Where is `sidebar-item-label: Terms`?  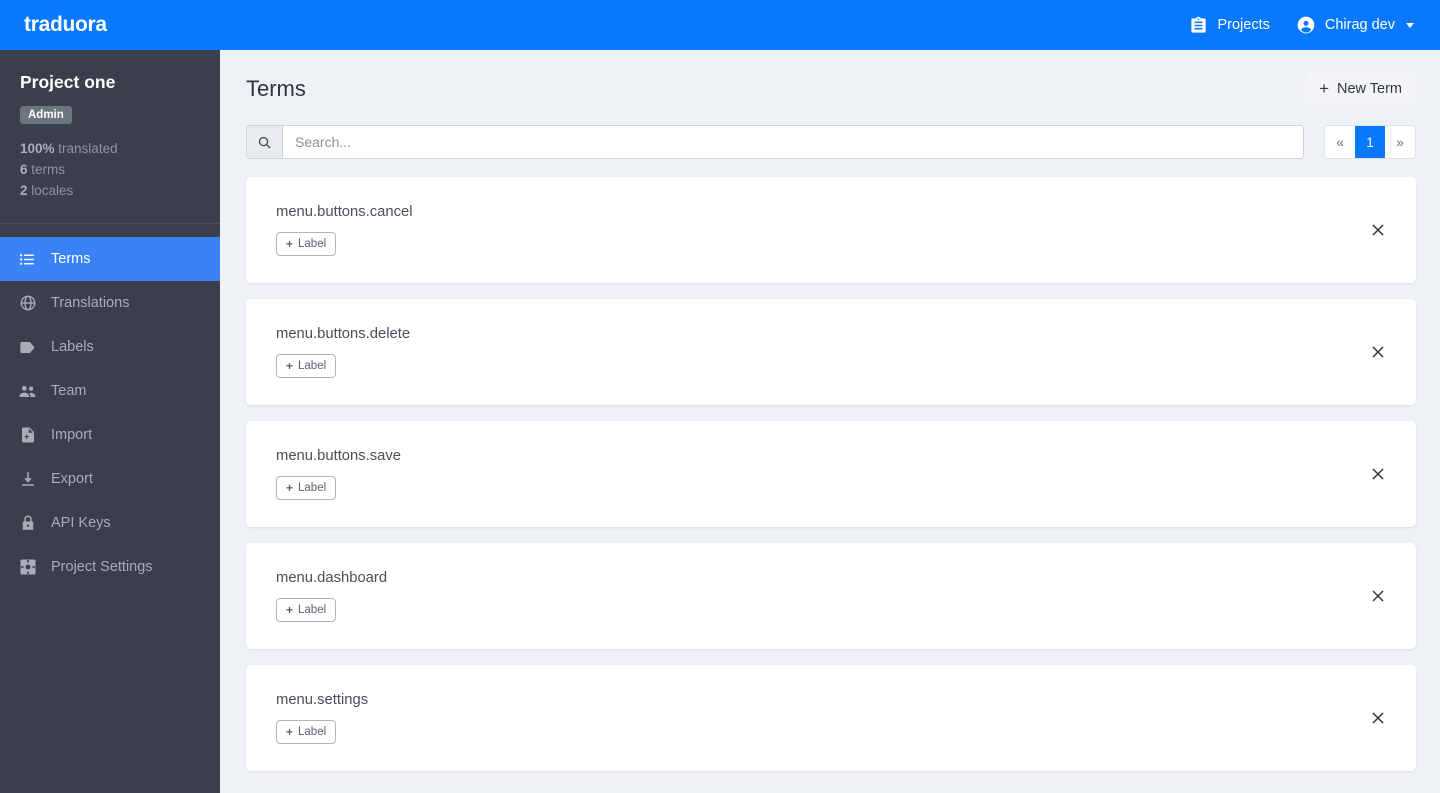 sidebar-item-label: Terms is located at coordinates (71, 259).